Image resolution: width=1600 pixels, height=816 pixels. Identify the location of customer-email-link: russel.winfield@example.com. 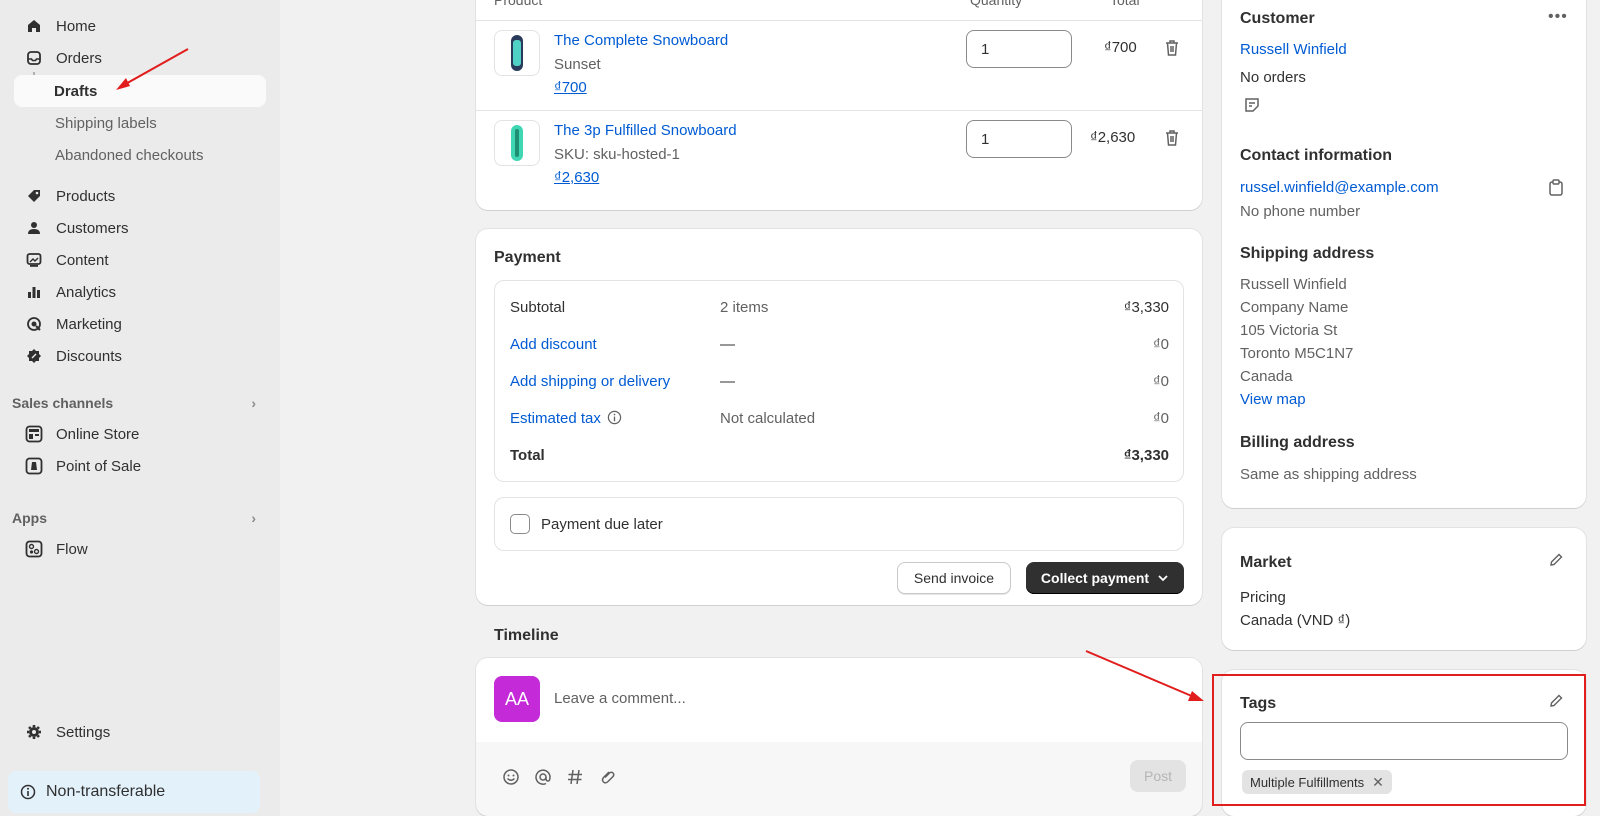
(1339, 187).